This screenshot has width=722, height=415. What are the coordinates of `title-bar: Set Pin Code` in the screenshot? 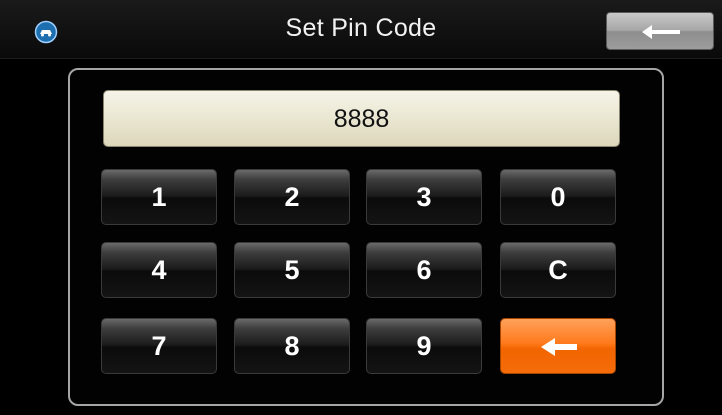 It's located at (361, 29).